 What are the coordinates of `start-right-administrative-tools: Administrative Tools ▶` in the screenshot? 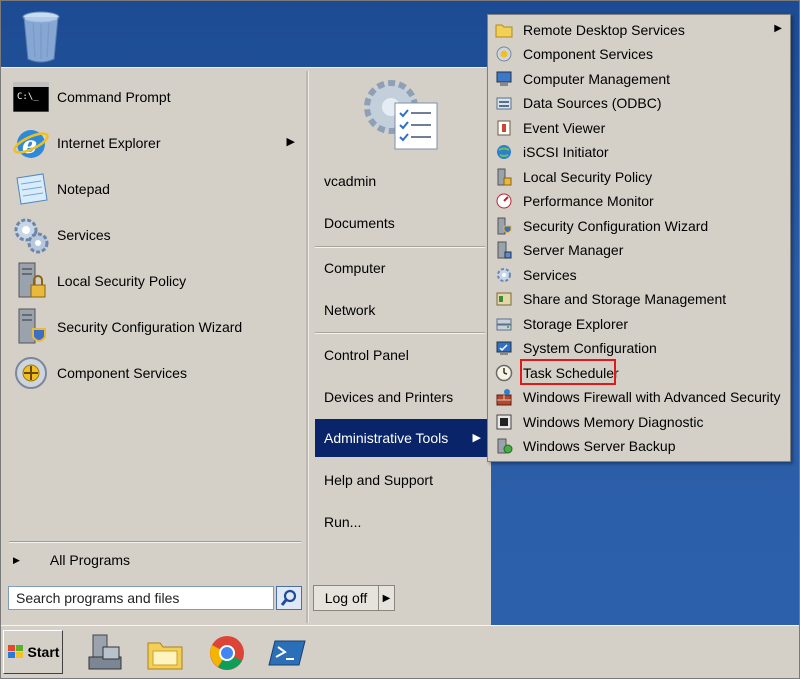 It's located at (401, 438).